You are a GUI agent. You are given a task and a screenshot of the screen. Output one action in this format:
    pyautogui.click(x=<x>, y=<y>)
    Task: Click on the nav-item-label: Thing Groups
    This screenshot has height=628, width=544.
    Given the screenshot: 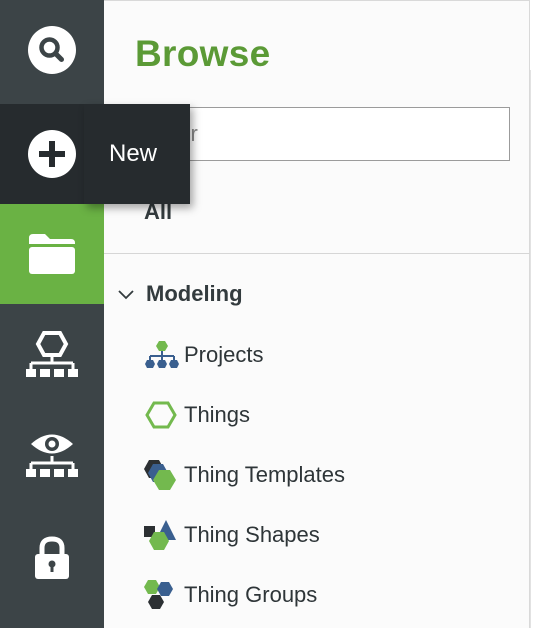 What is the action you would take?
    pyautogui.click(x=251, y=594)
    